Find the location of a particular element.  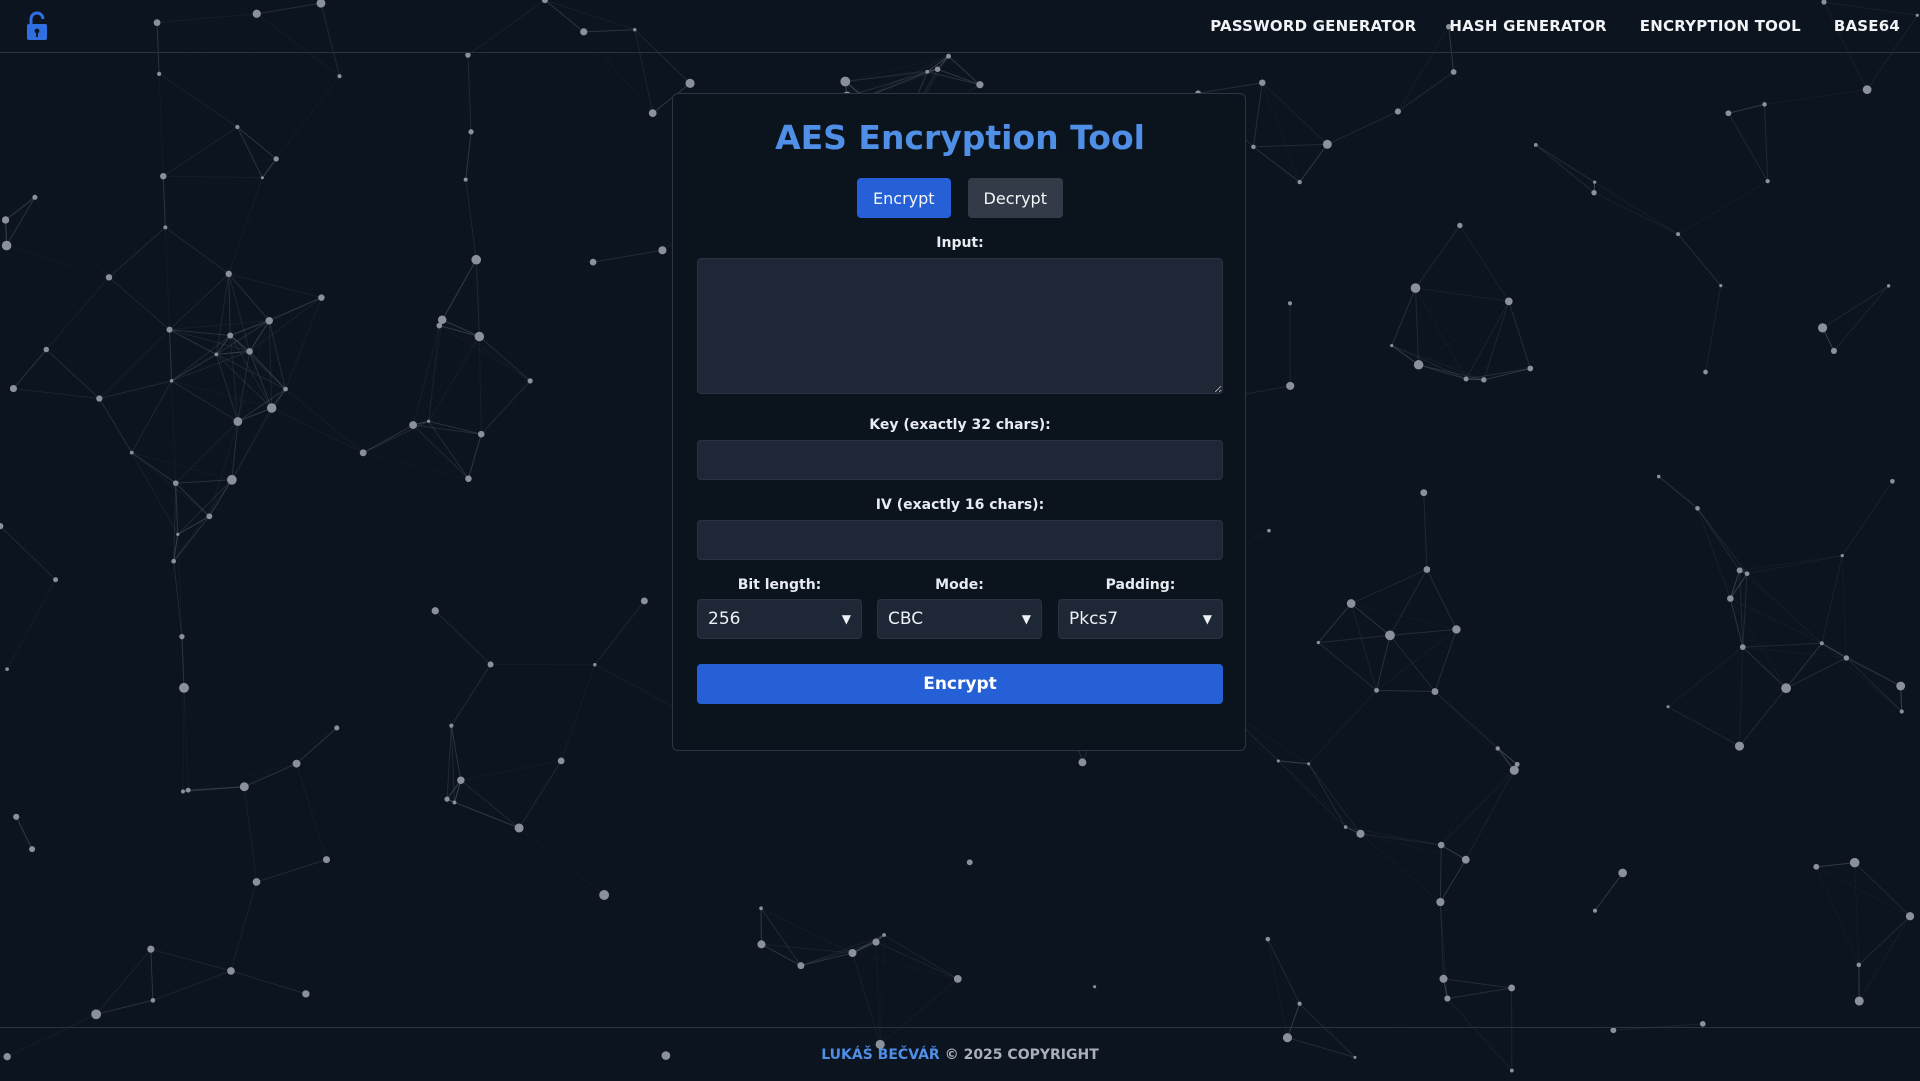

input-textarea is located at coordinates (960, 326).